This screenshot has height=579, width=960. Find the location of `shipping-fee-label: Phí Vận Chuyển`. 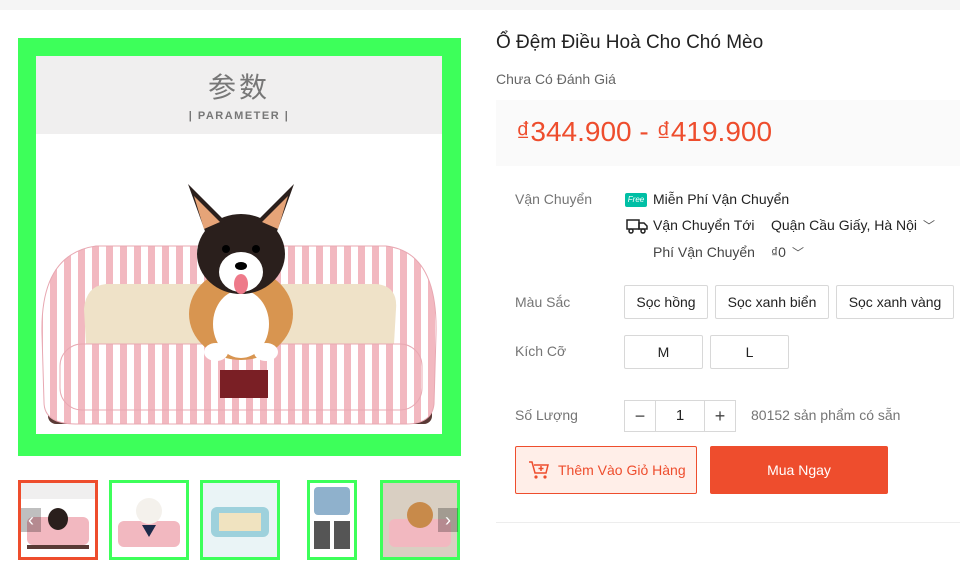

shipping-fee-label: Phí Vận Chuyển is located at coordinates (704, 252).